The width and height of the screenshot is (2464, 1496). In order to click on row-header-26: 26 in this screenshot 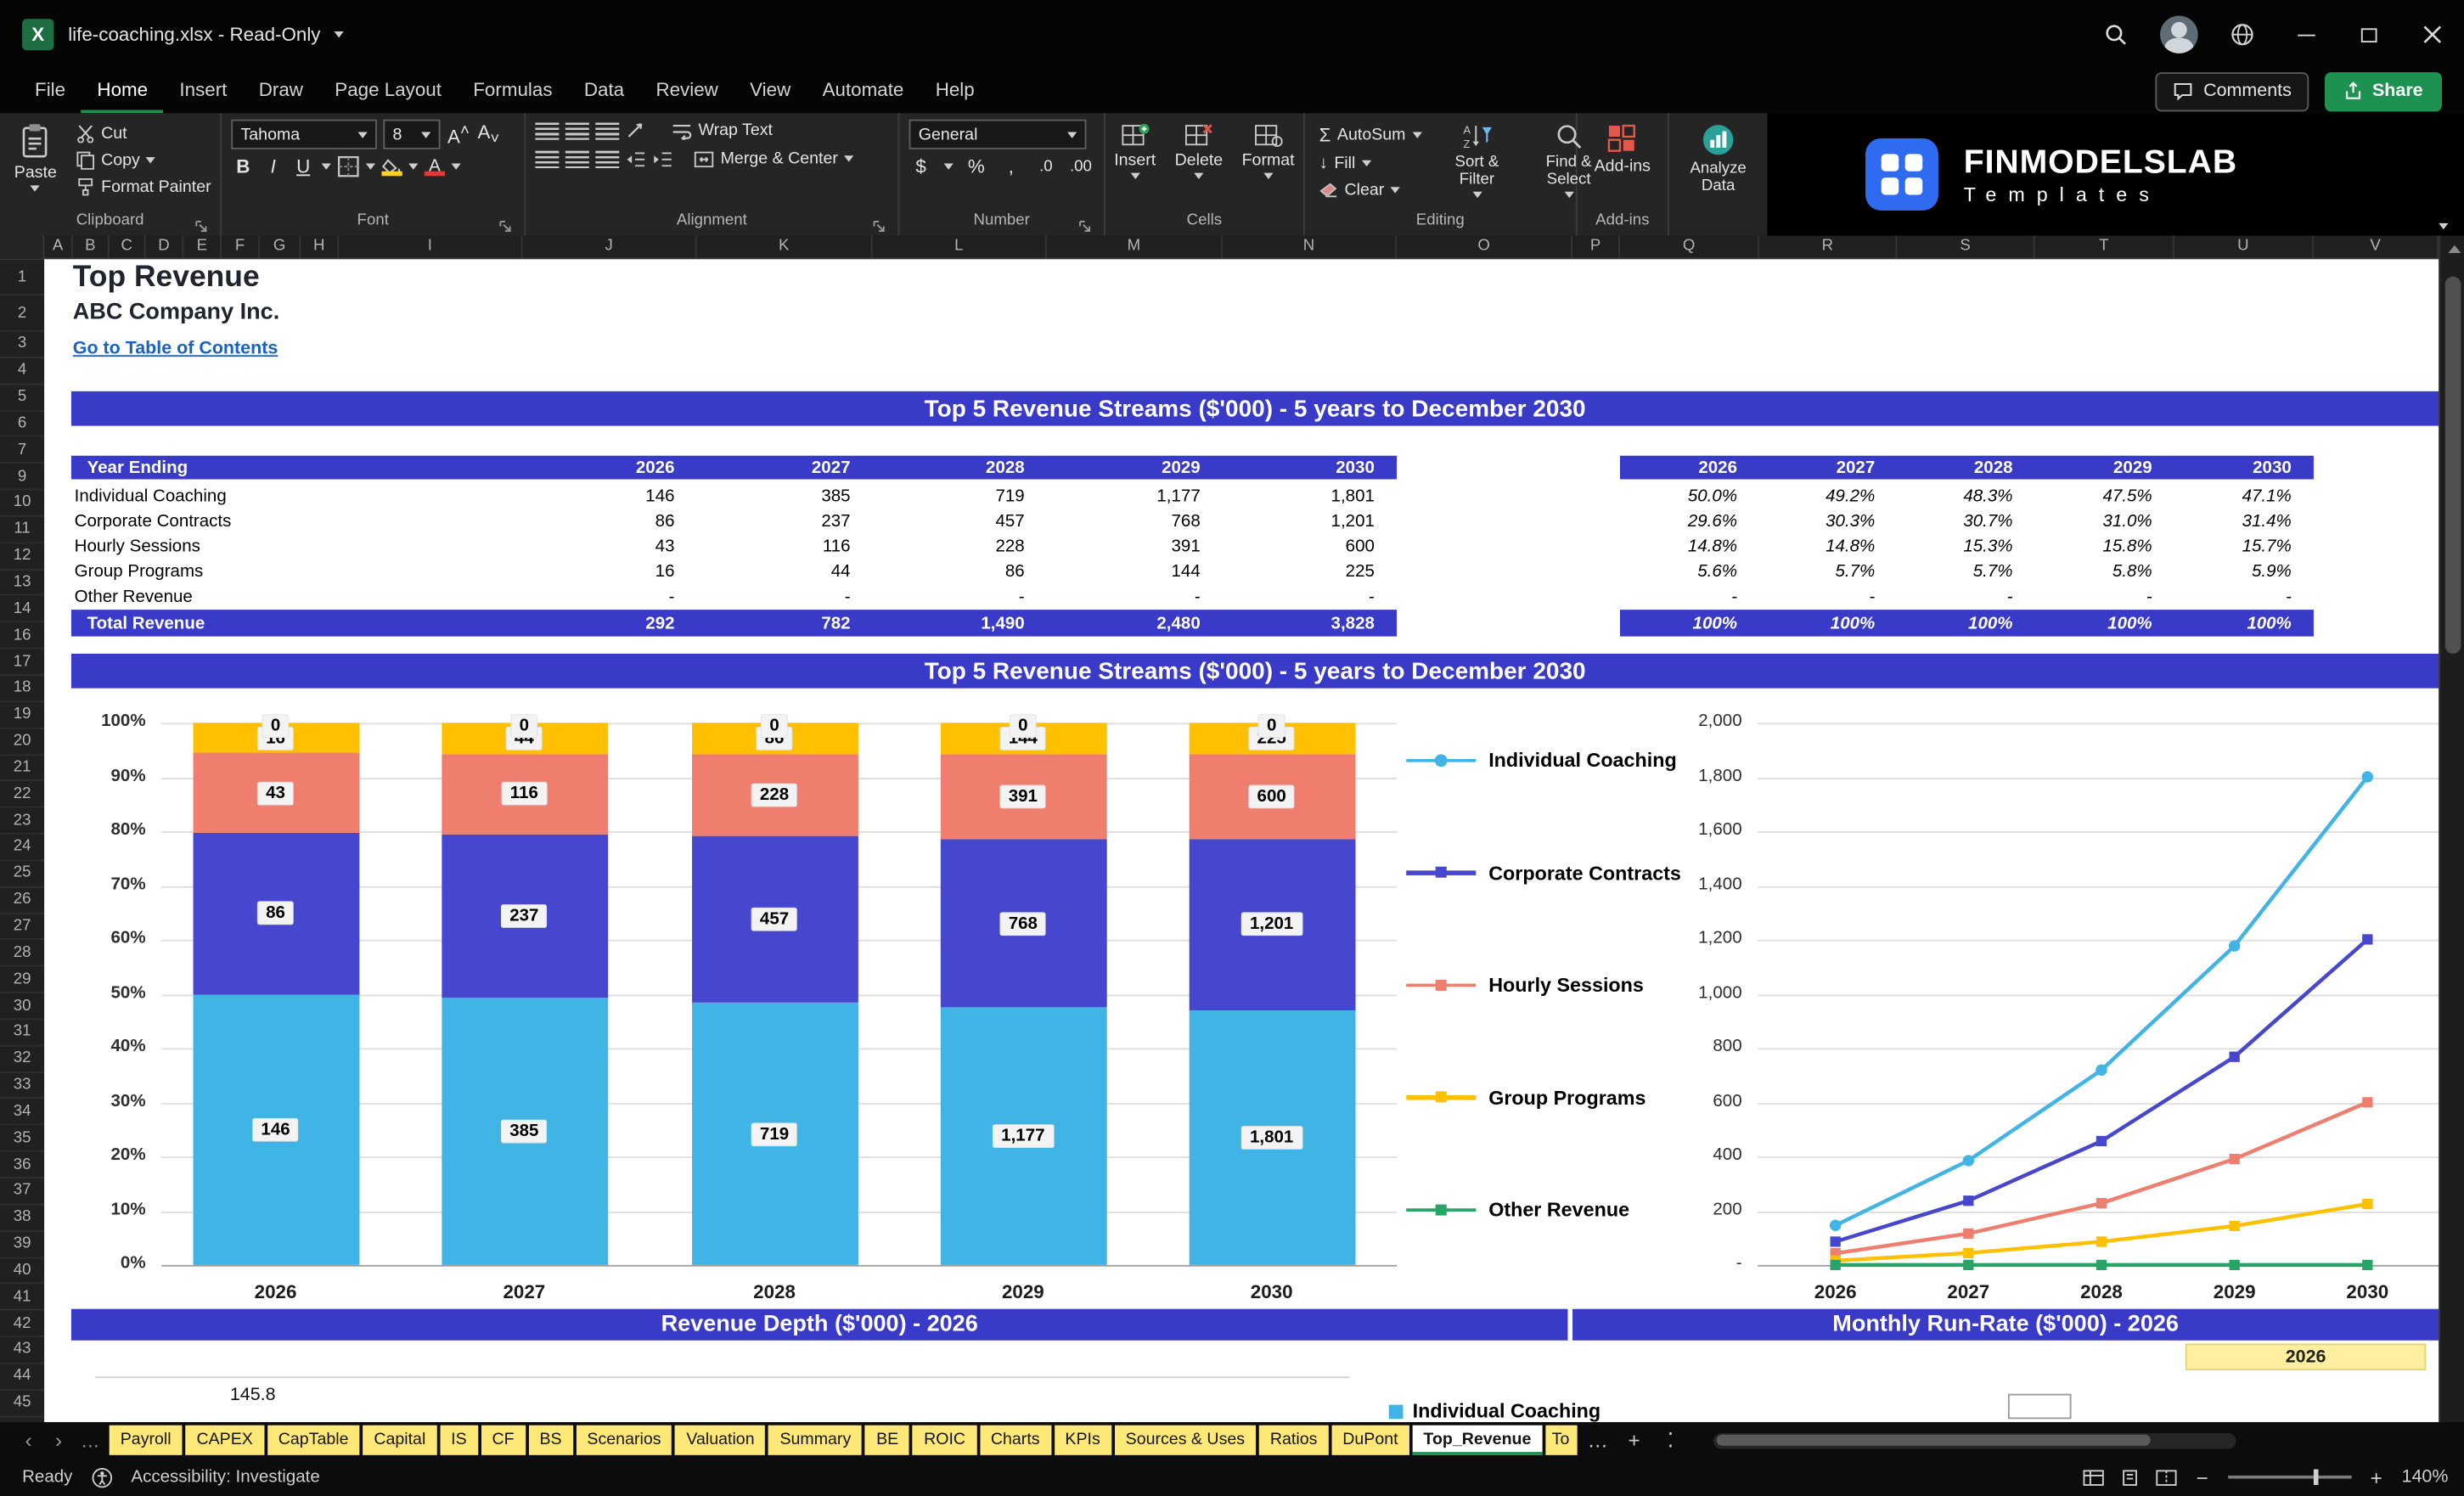, I will do `click(22, 900)`.